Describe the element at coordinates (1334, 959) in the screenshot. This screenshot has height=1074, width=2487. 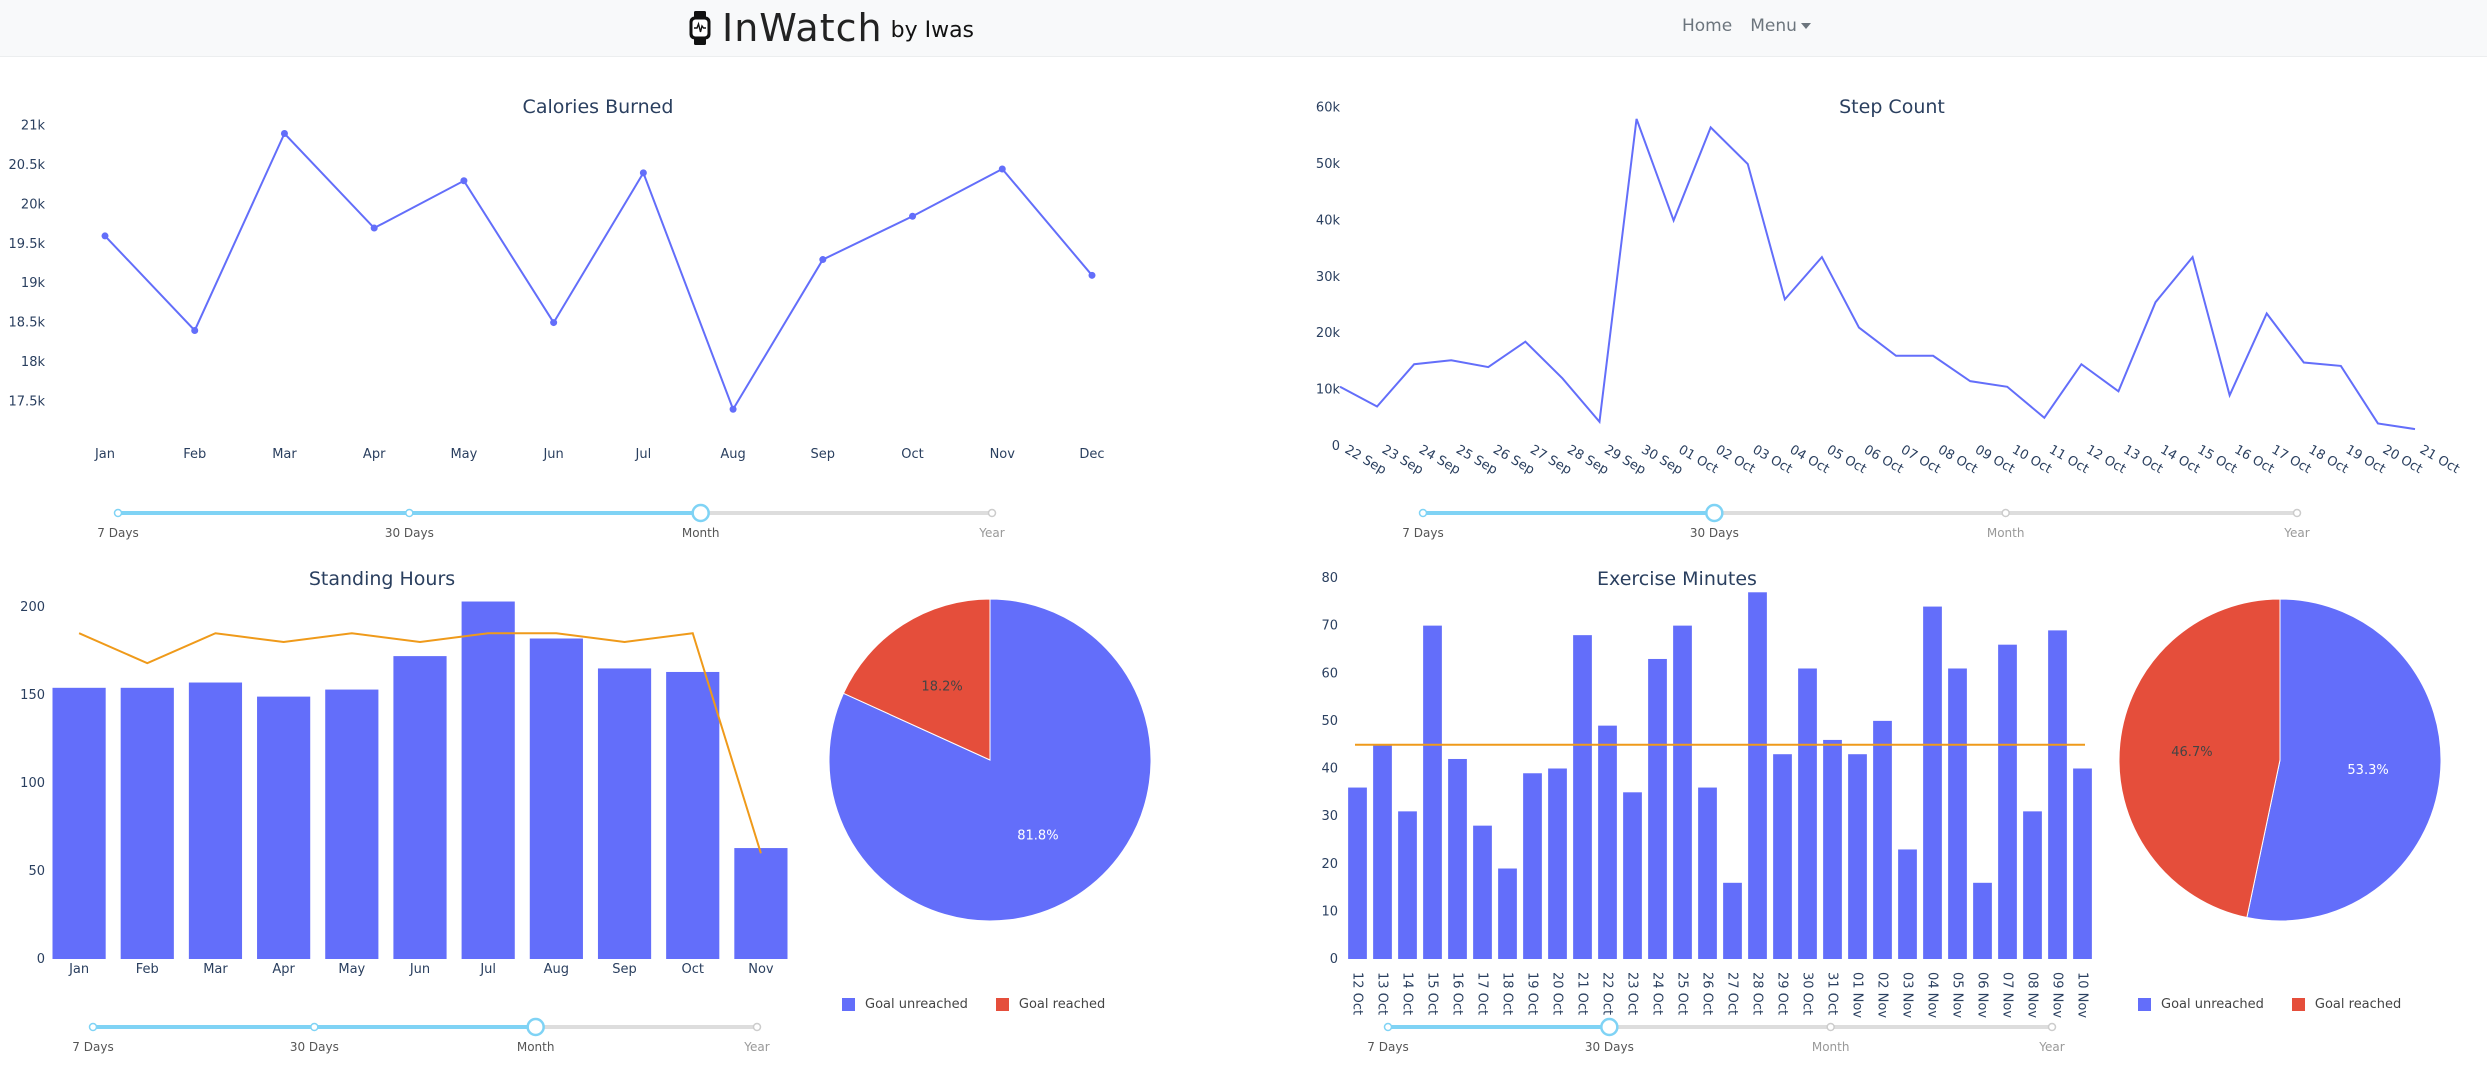
I see `y-tick-label: 0` at that location.